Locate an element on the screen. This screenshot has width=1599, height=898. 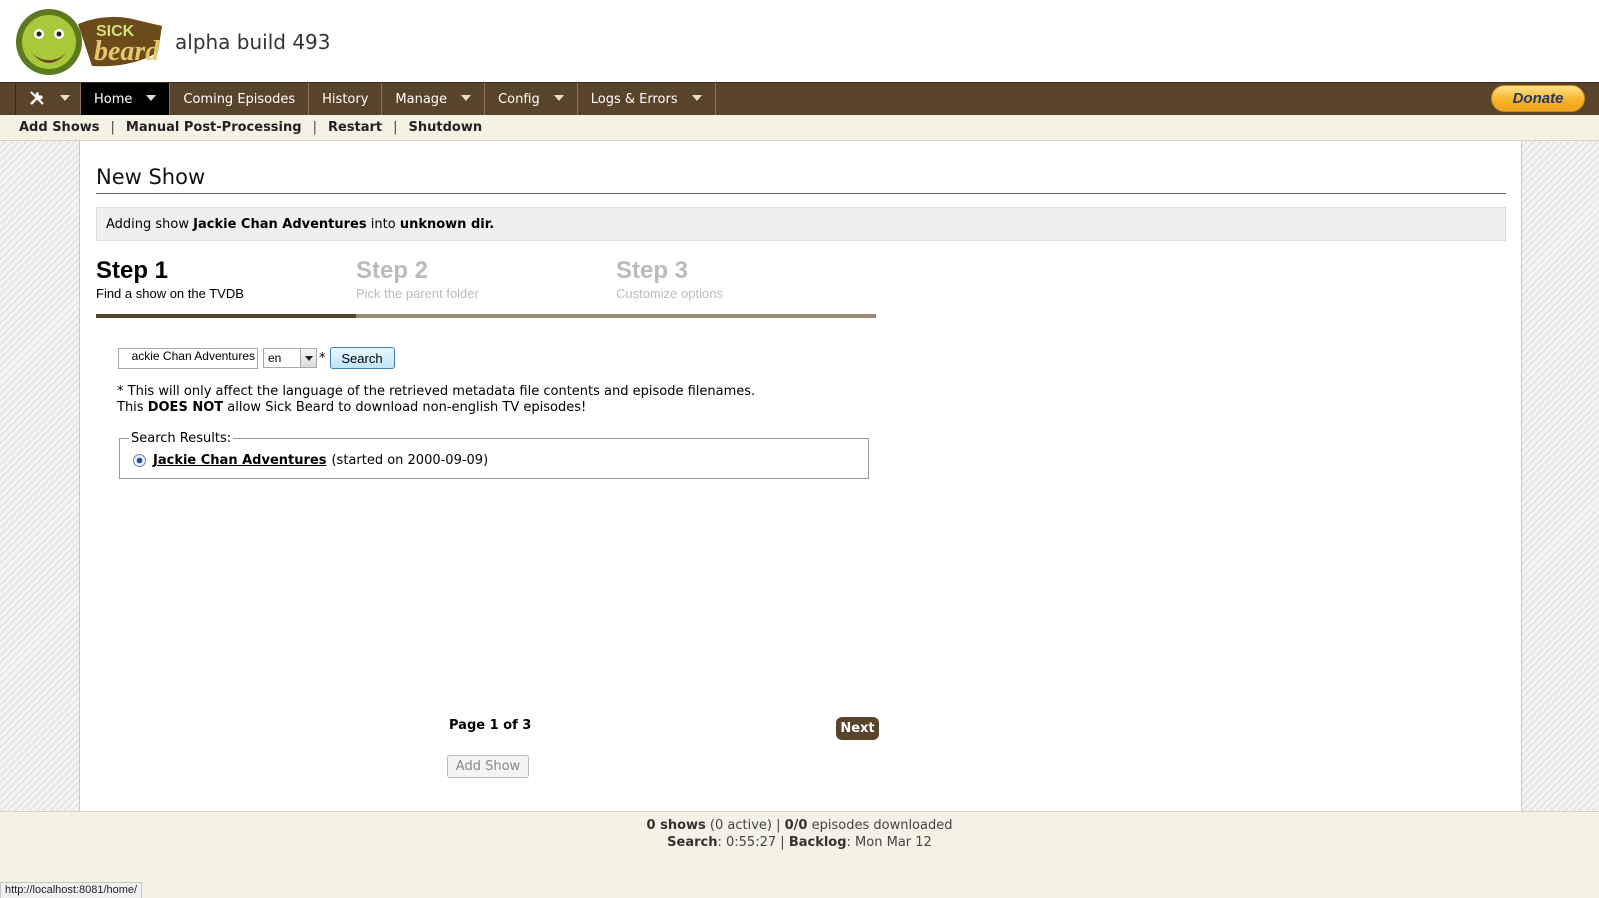
step-3: Step 3 Customize options is located at coordinates (669, 279).